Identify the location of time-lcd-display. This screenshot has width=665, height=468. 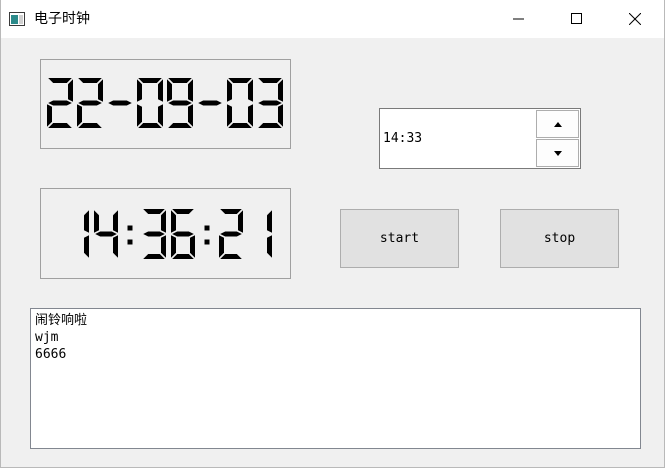
(165, 233).